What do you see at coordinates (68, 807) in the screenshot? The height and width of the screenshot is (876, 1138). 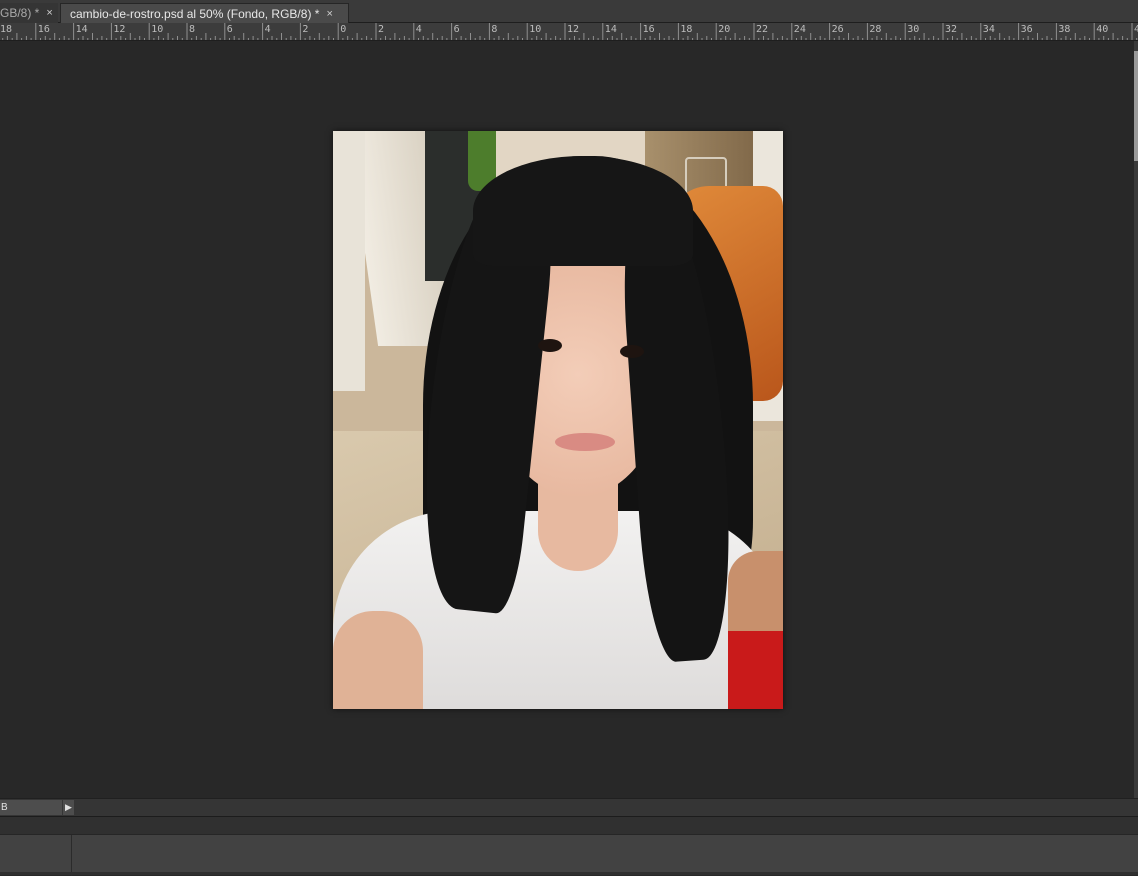 I see `status-menu-arrow-icon: ▶` at bounding box center [68, 807].